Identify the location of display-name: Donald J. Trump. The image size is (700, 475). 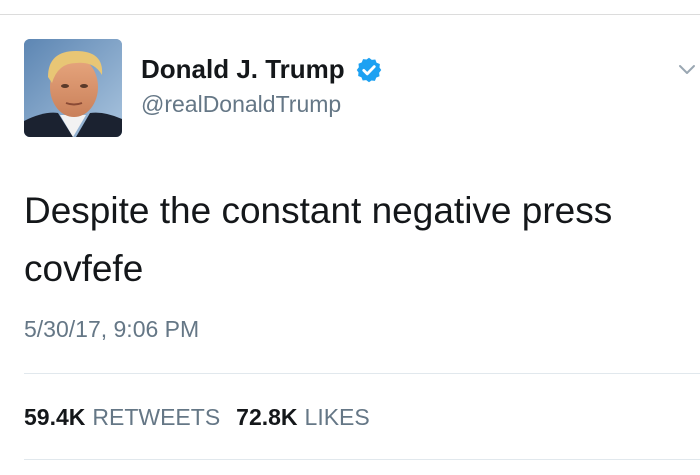
(262, 69).